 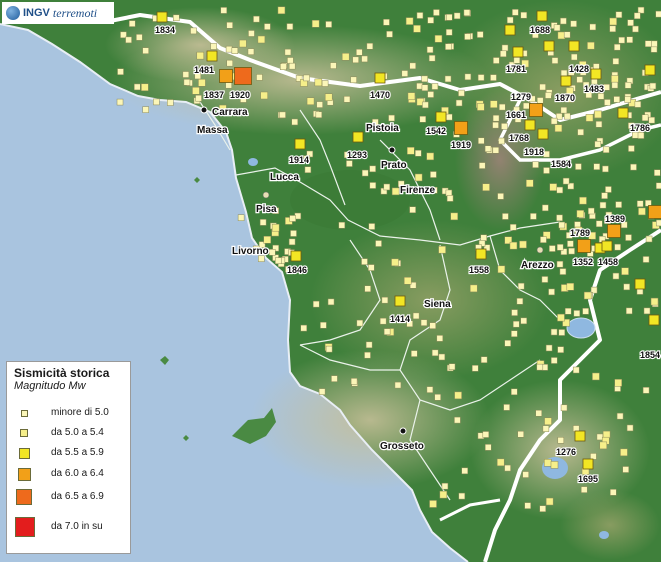 I want to click on legend-label: da 7.0 in su, so click(x=77, y=526).